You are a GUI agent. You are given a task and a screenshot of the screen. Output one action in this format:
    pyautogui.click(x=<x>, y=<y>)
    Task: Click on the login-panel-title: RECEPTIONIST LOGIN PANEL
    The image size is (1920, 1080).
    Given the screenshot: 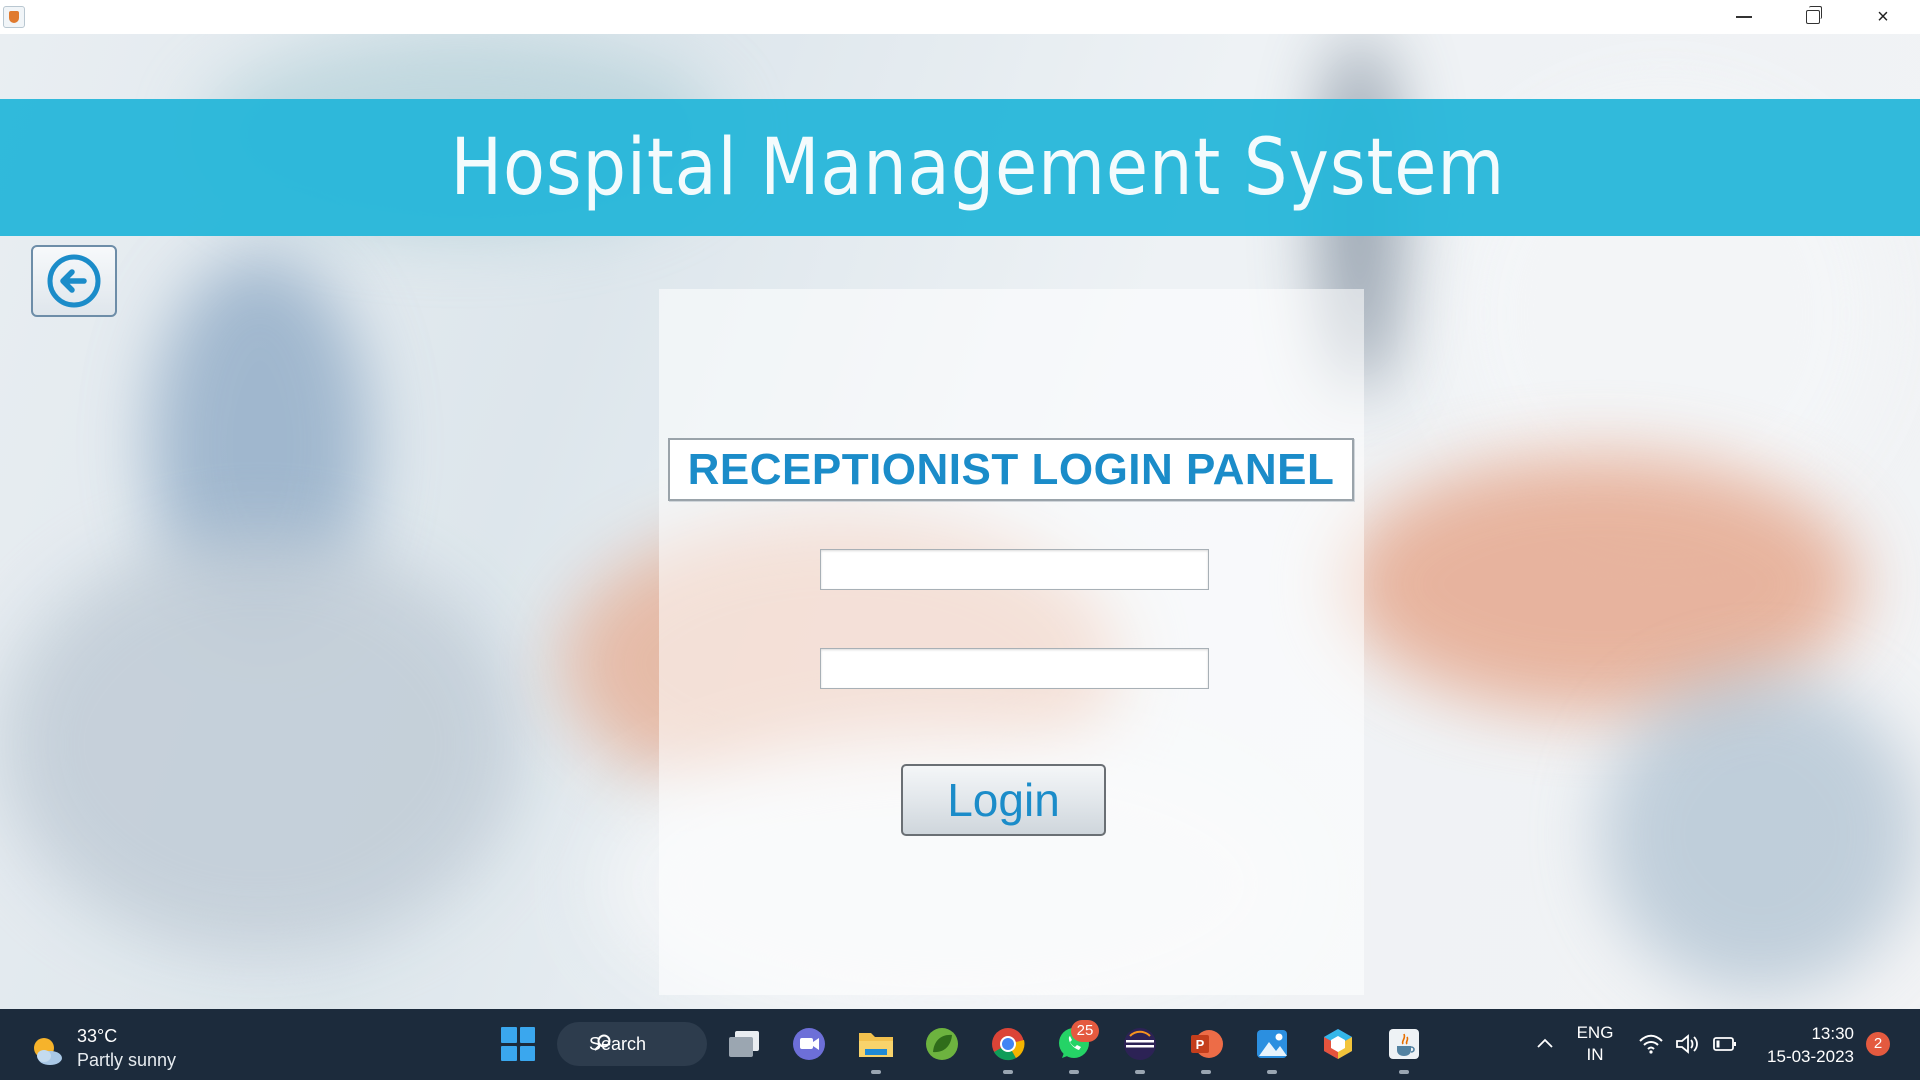 What is the action you would take?
    pyautogui.click(x=1011, y=469)
    